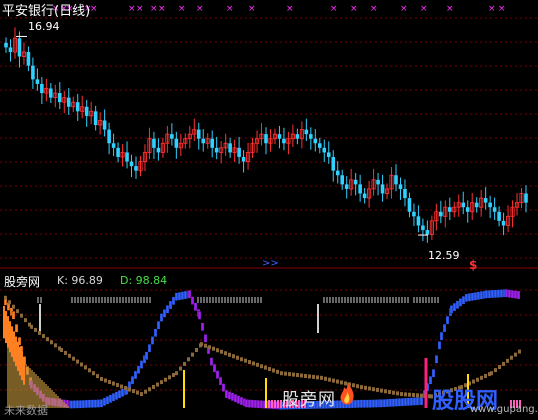  I want to click on d-value-label: D: 98.84, so click(144, 280).